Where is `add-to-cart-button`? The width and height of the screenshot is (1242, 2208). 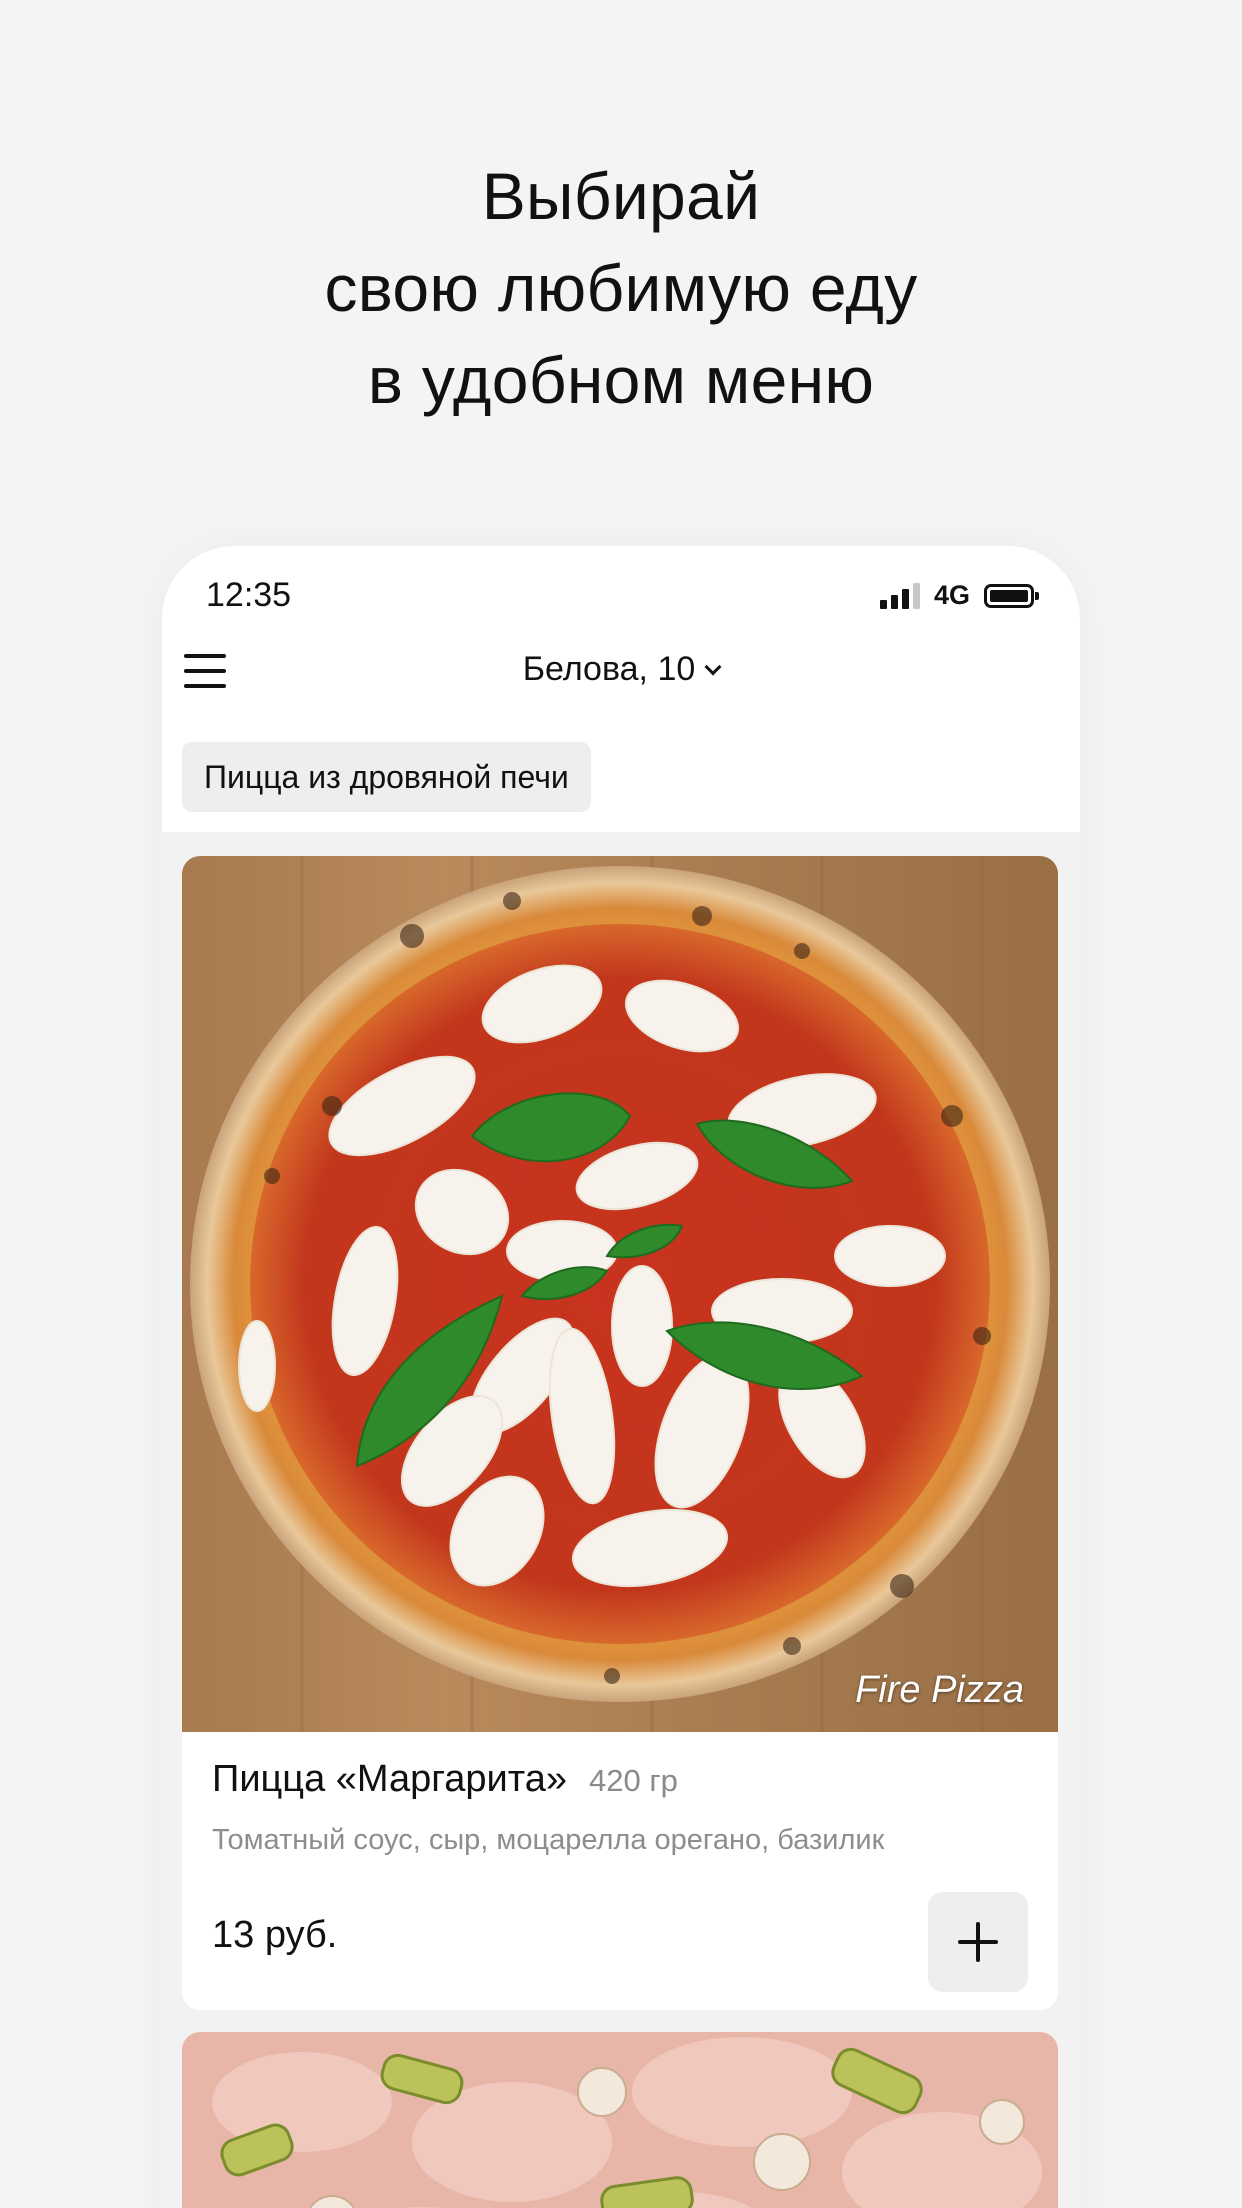
add-to-cart-button is located at coordinates (978, 1942).